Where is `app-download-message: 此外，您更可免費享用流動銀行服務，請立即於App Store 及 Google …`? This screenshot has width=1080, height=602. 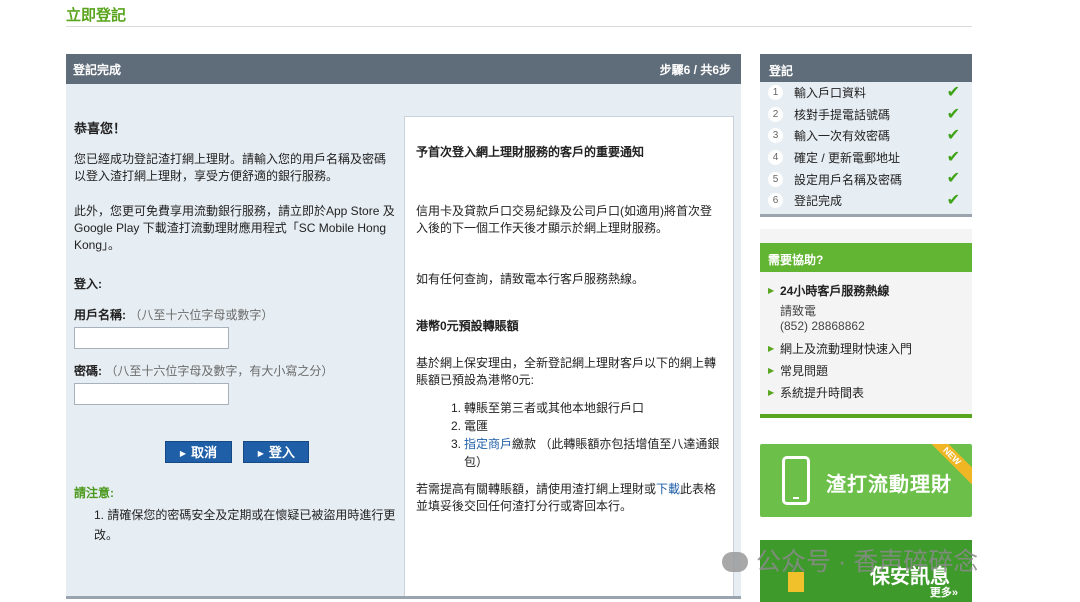
app-download-message: 此外，您更可免費享用流動銀行服務，請立即於App Store 及 Google … is located at coordinates (234, 228).